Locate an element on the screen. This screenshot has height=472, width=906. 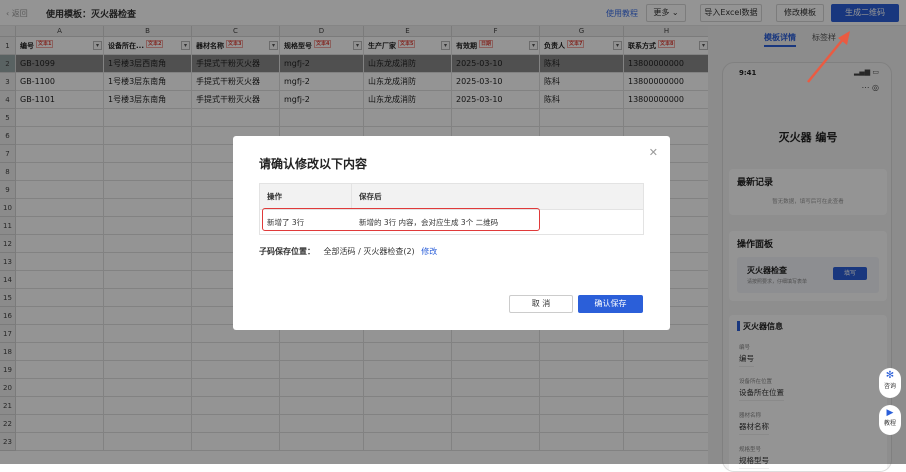
dialog-title: 请确认修改以下内容 is located at coordinates (313, 164).